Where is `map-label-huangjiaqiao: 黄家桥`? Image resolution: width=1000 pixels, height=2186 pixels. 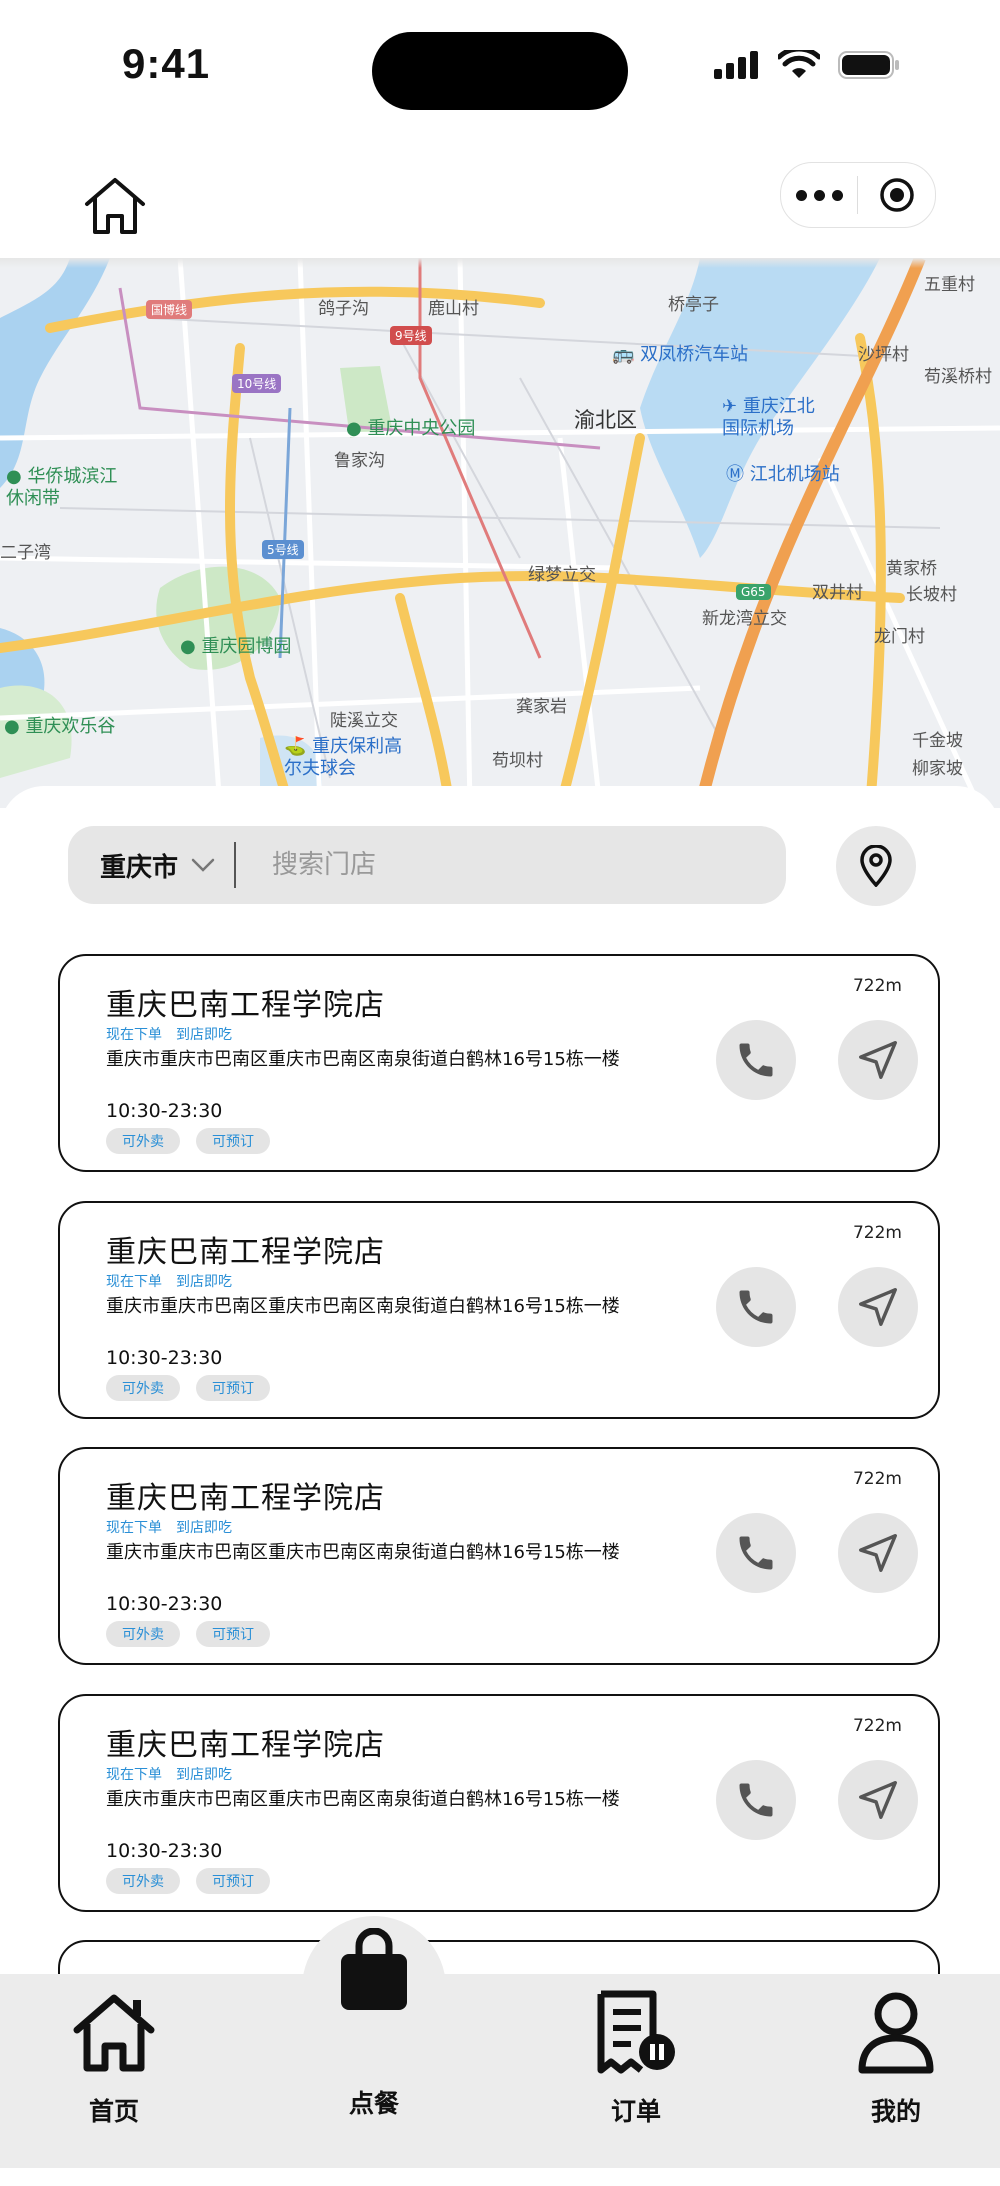 map-label-huangjiaqiao: 黄家桥 is located at coordinates (911, 569).